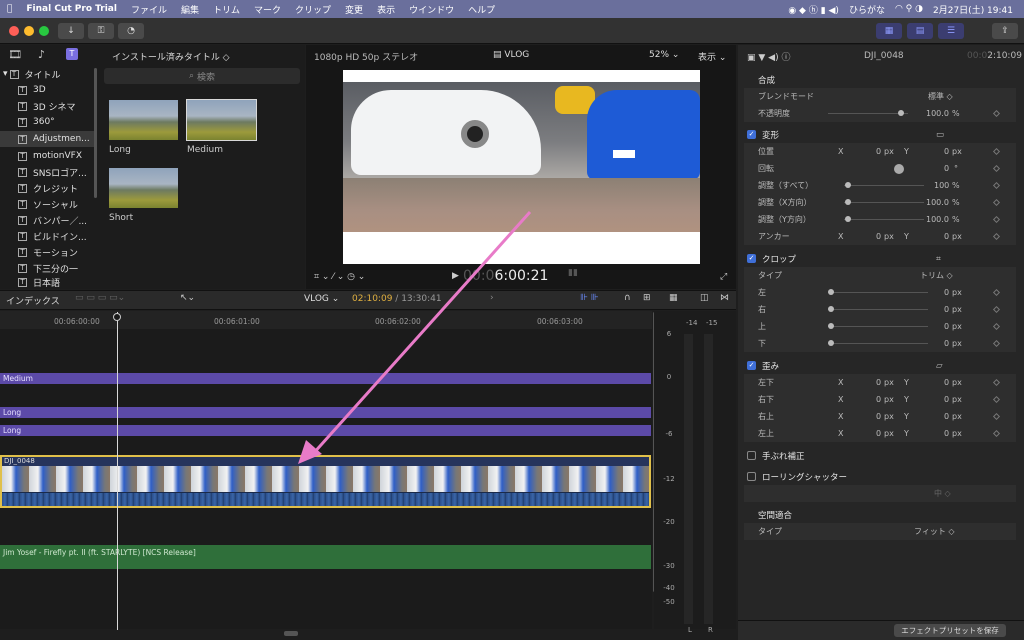 The image size is (1024, 640). Describe the element at coordinates (884, 202) in the screenshot. I see `scale-x-slider` at that location.